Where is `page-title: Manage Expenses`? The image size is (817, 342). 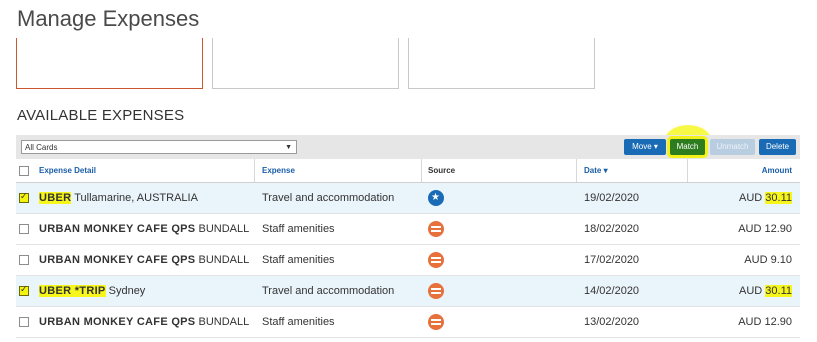 page-title: Manage Expenses is located at coordinates (108, 18).